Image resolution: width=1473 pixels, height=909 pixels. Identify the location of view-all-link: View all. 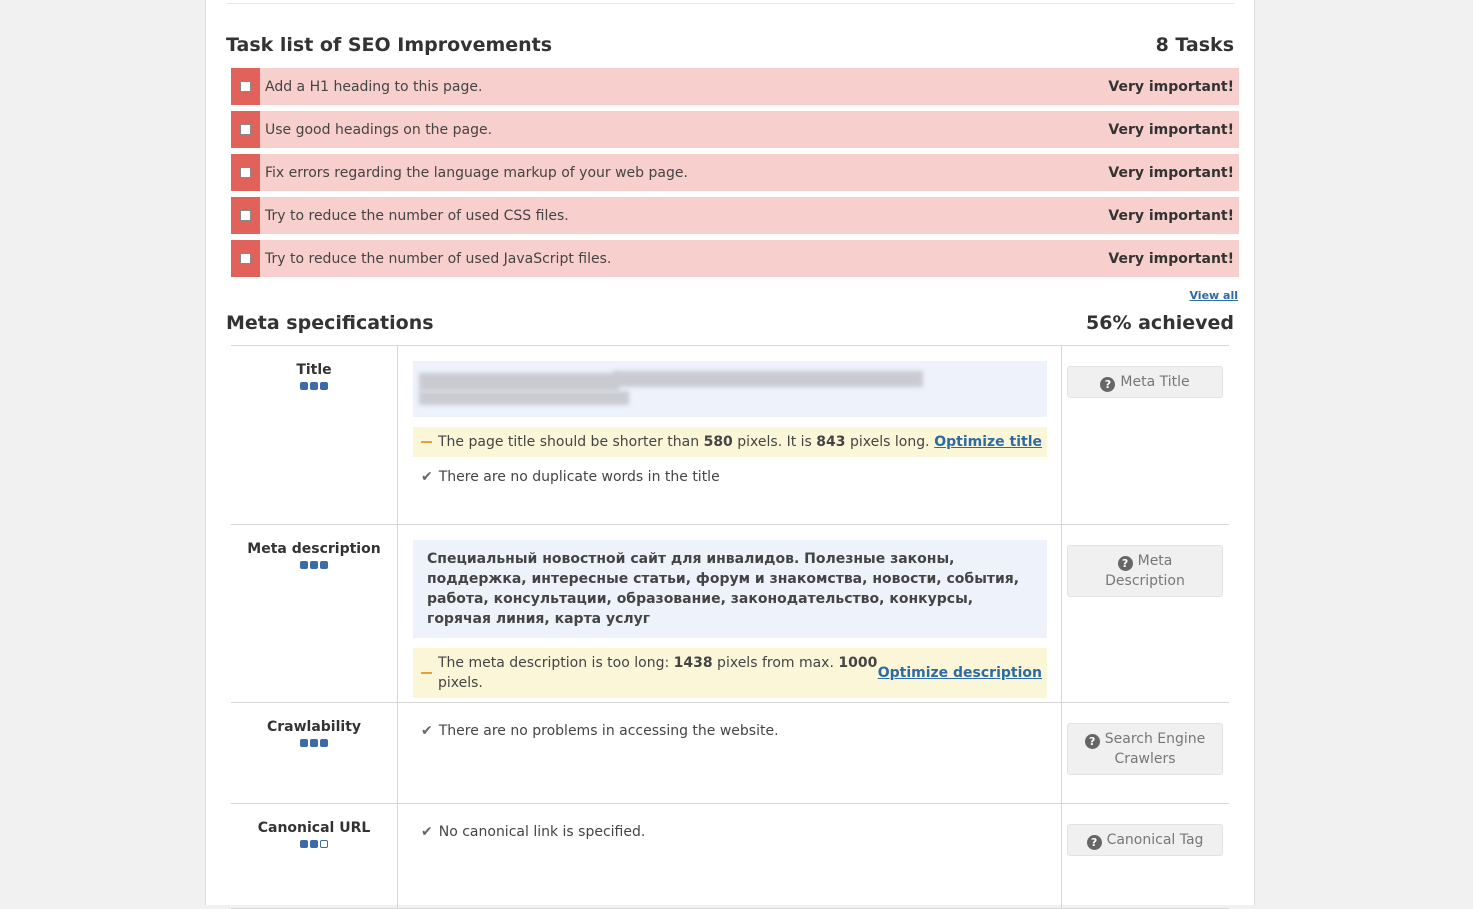
(1213, 295).